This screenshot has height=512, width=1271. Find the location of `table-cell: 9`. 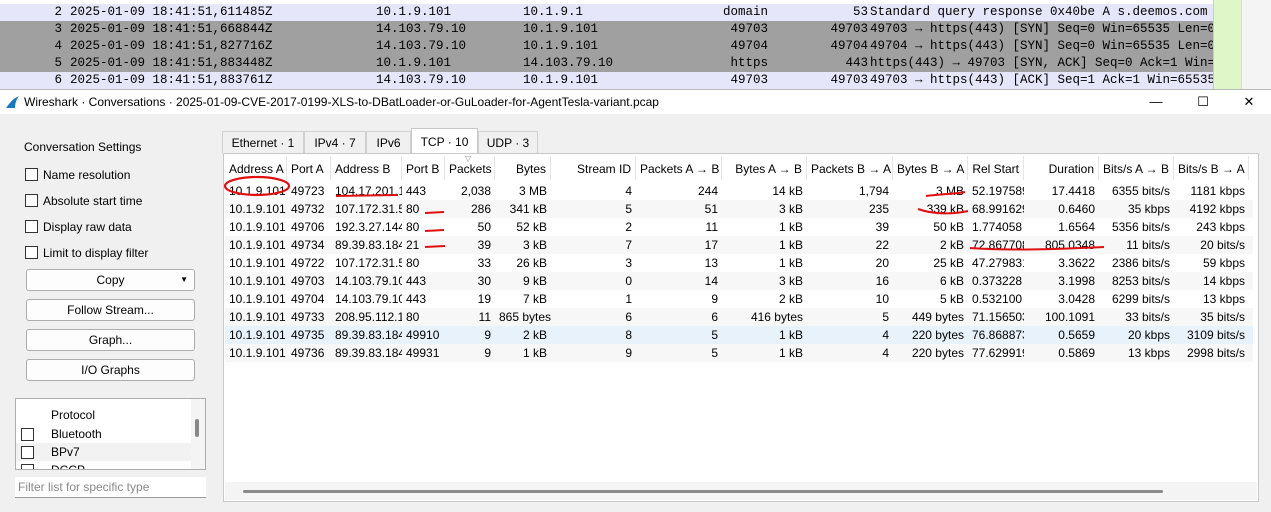

table-cell: 9 is located at coordinates (487, 353).